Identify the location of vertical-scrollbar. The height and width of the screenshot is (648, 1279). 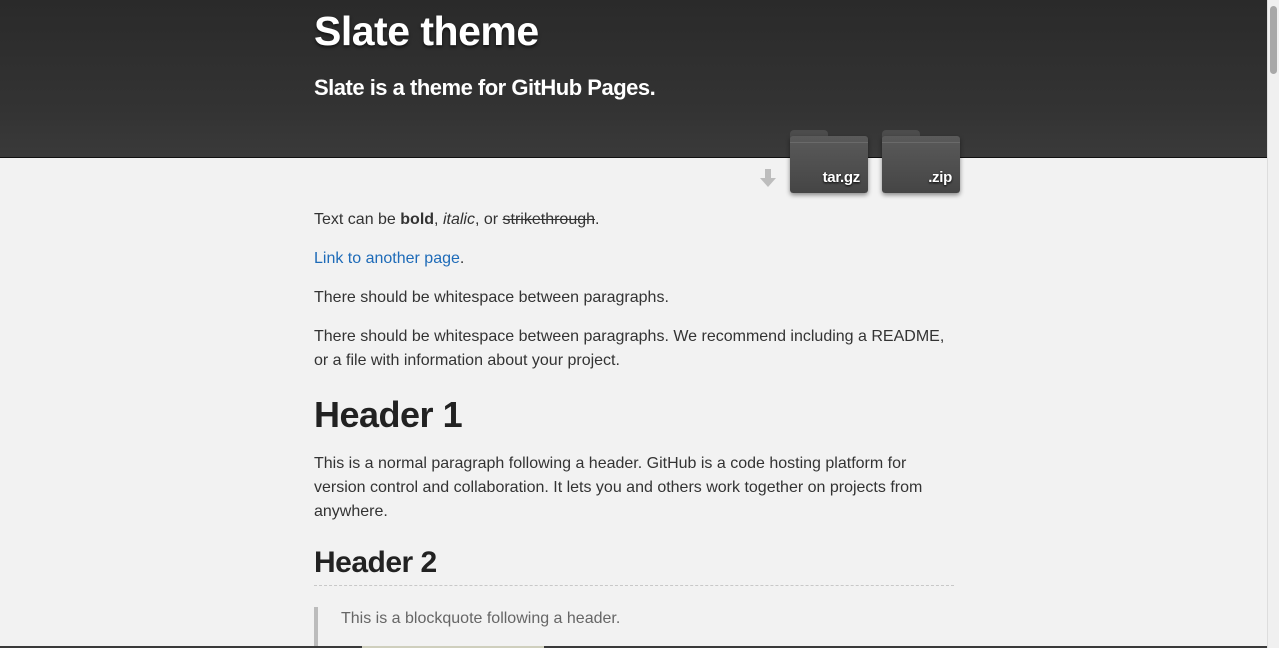
(1273, 324).